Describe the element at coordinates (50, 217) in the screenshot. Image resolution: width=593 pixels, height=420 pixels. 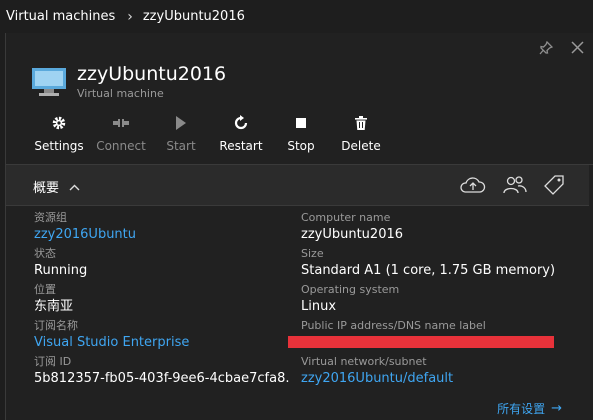
I see `resource-group-label: 资源组` at that location.